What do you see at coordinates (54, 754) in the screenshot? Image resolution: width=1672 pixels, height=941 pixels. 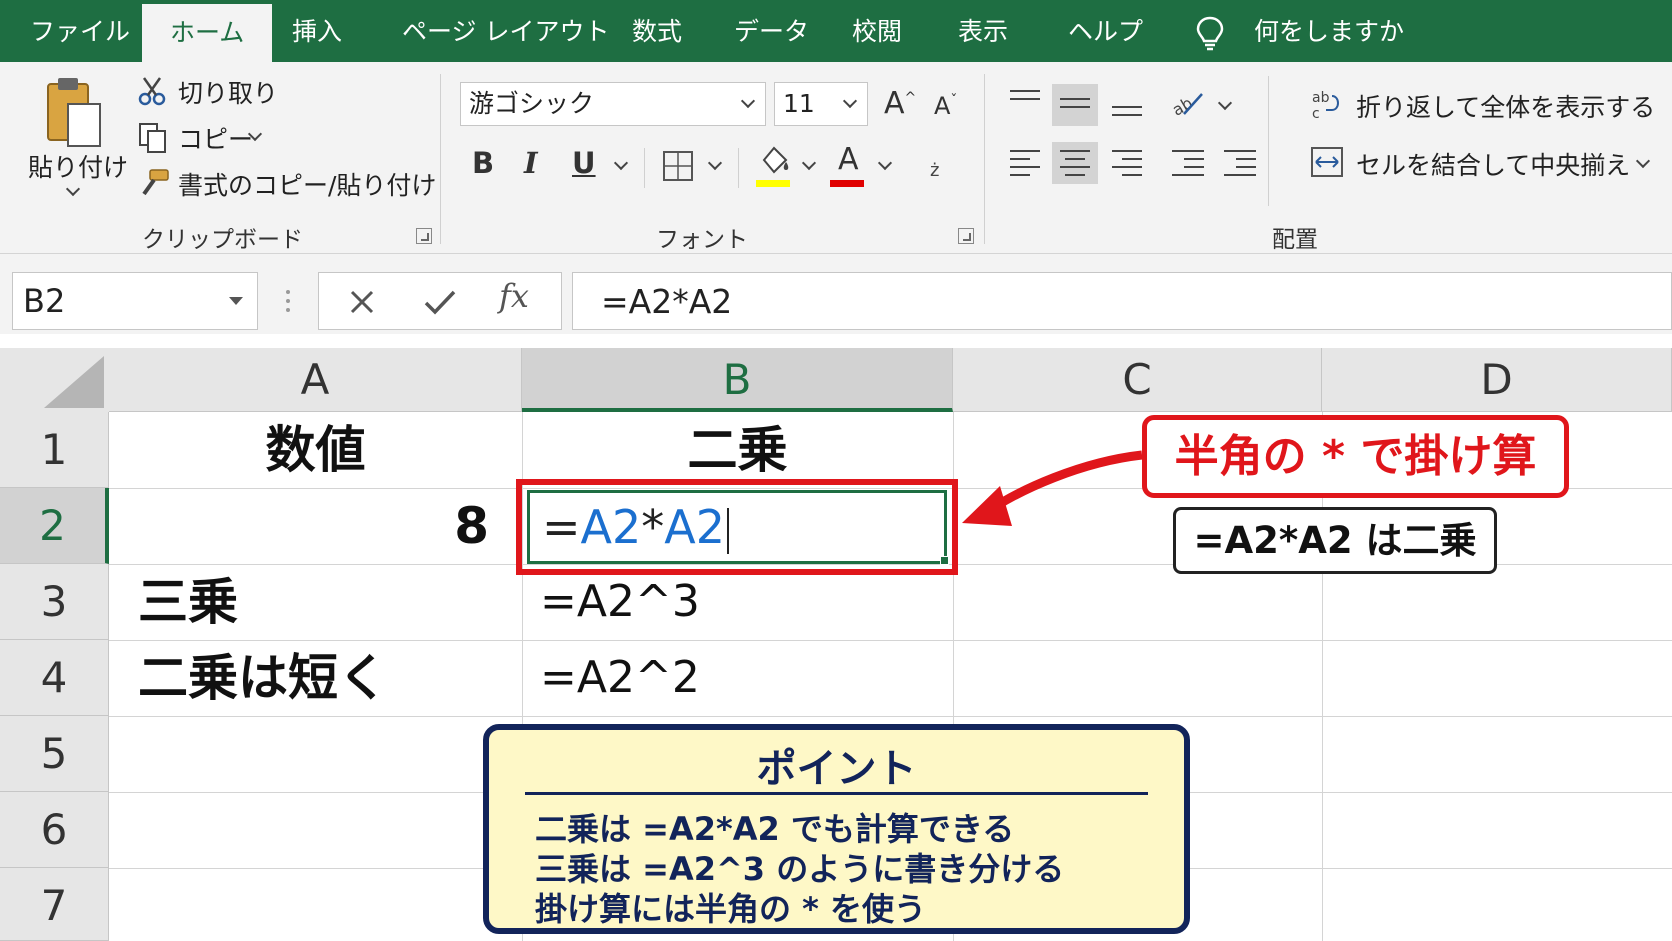 I see `row-header-5: 5` at bounding box center [54, 754].